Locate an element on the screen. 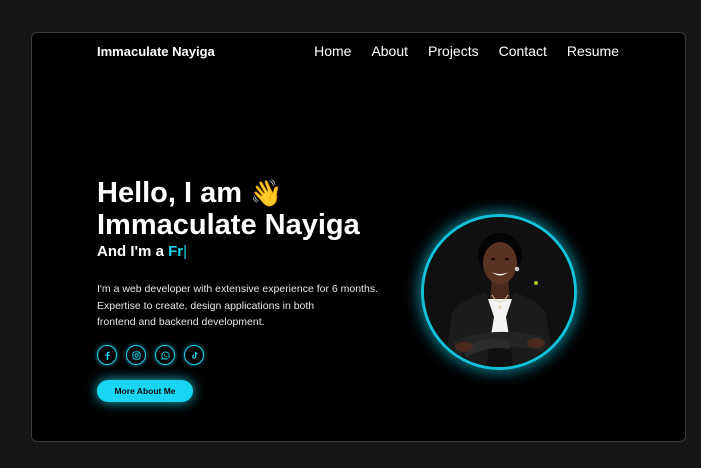  instagram-icon is located at coordinates (136, 355).